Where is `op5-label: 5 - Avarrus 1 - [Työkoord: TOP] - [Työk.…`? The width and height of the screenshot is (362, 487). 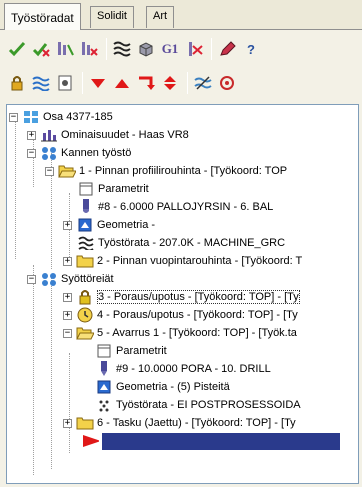 op5-label: 5 - Avarrus 1 - [Työkoord: TOP] - [Työk.… is located at coordinates (197, 333).